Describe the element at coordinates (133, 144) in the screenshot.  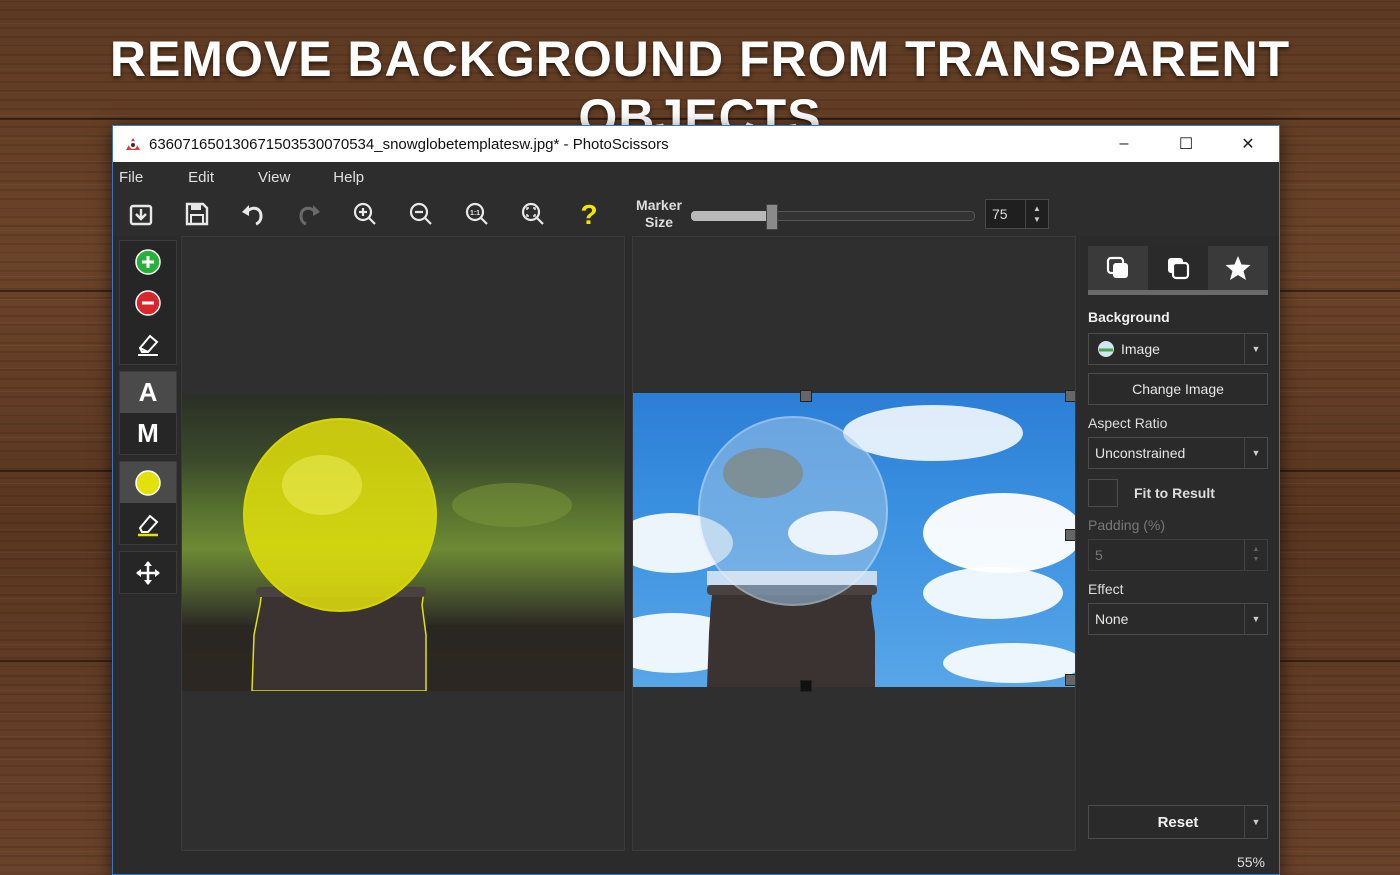
I see `app-logo-icon` at that location.